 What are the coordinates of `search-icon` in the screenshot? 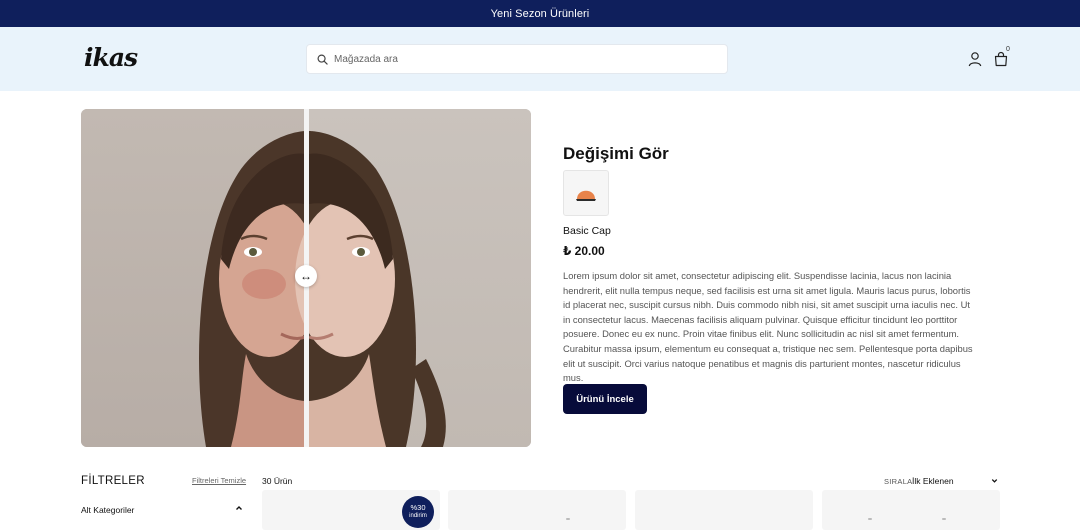 It's located at (322, 59).